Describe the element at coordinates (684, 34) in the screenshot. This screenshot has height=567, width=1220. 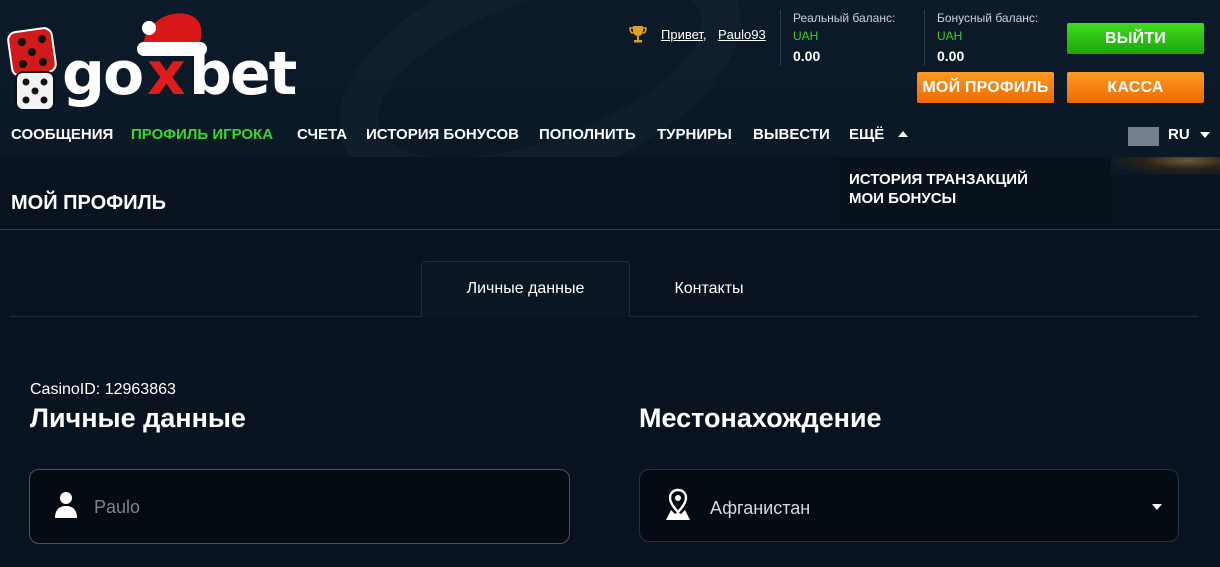
I see `greeting-link: Привет,` at that location.